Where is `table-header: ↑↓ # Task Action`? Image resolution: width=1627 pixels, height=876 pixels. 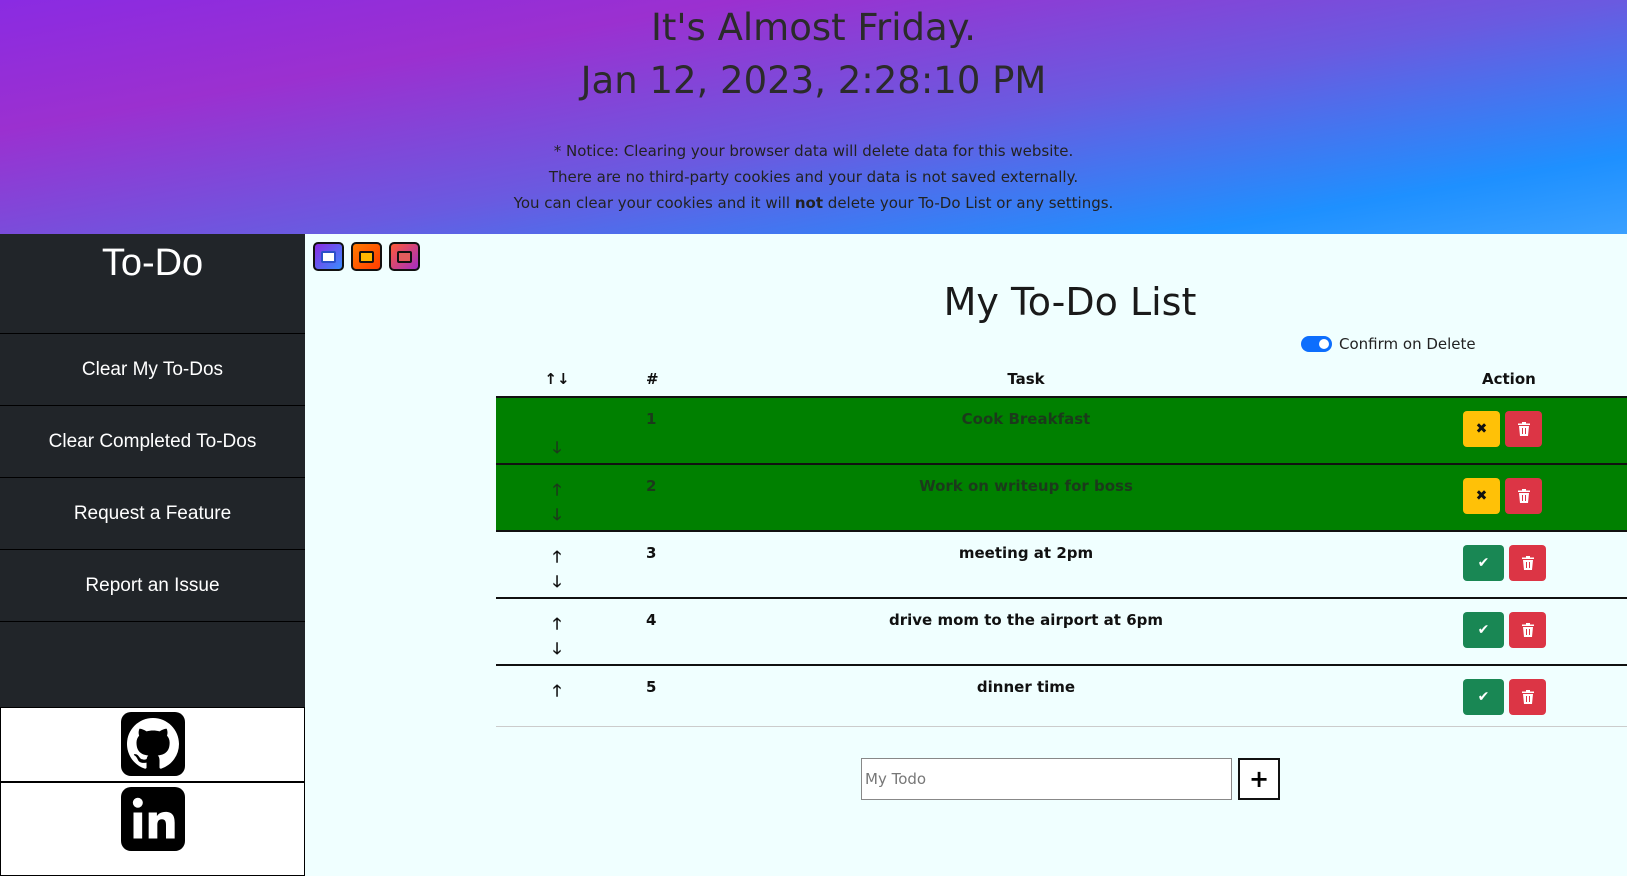
table-header: ↑↓ # Task Action is located at coordinates (1061, 379).